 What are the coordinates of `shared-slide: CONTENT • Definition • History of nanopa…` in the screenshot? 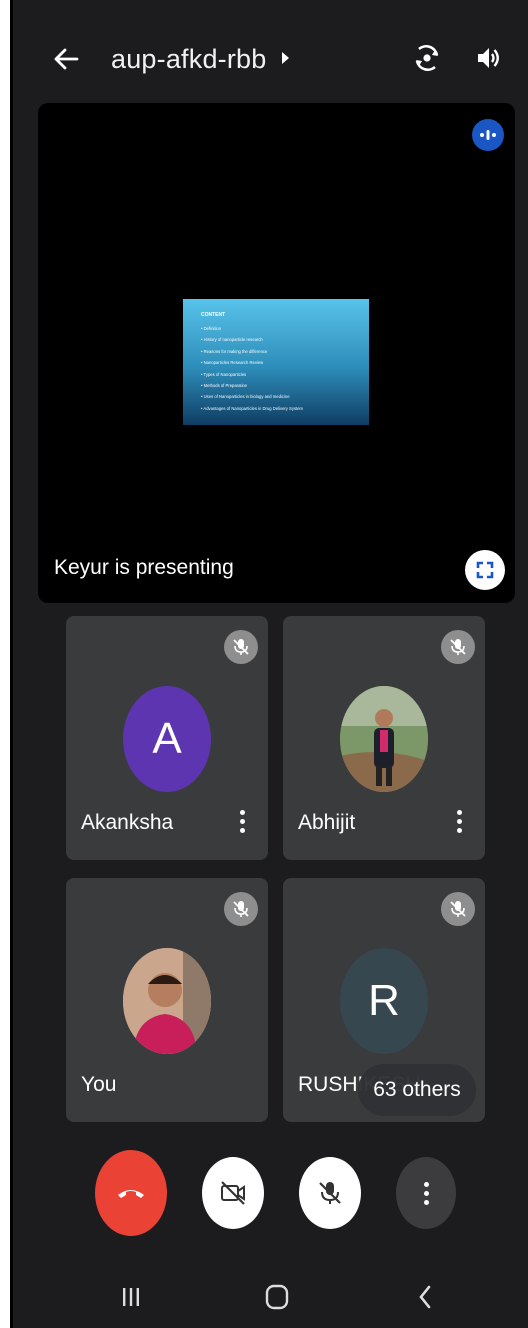 It's located at (276, 362).